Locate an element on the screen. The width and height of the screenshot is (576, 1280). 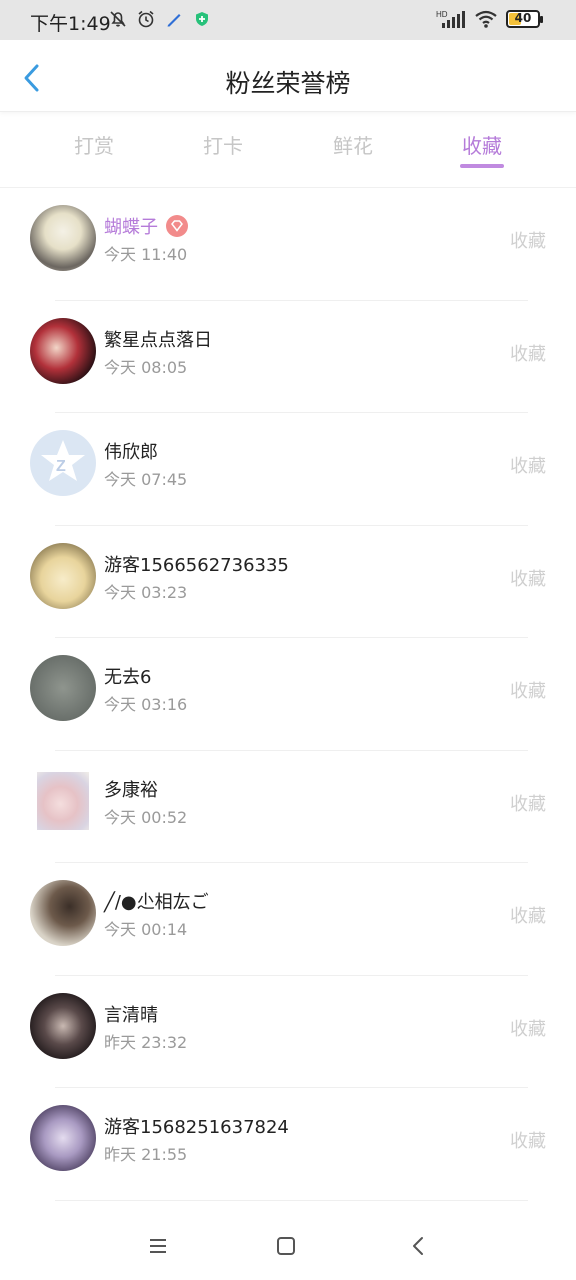
shield-icon is located at coordinates (202, 19).